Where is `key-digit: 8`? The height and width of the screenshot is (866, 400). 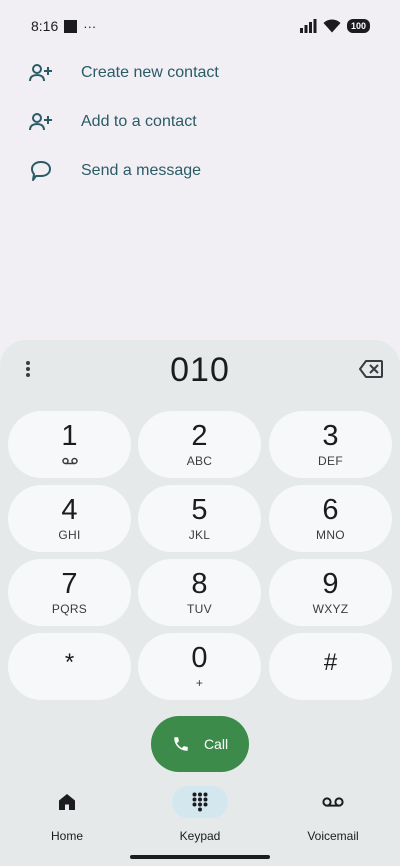 key-digit: 8 is located at coordinates (199, 584).